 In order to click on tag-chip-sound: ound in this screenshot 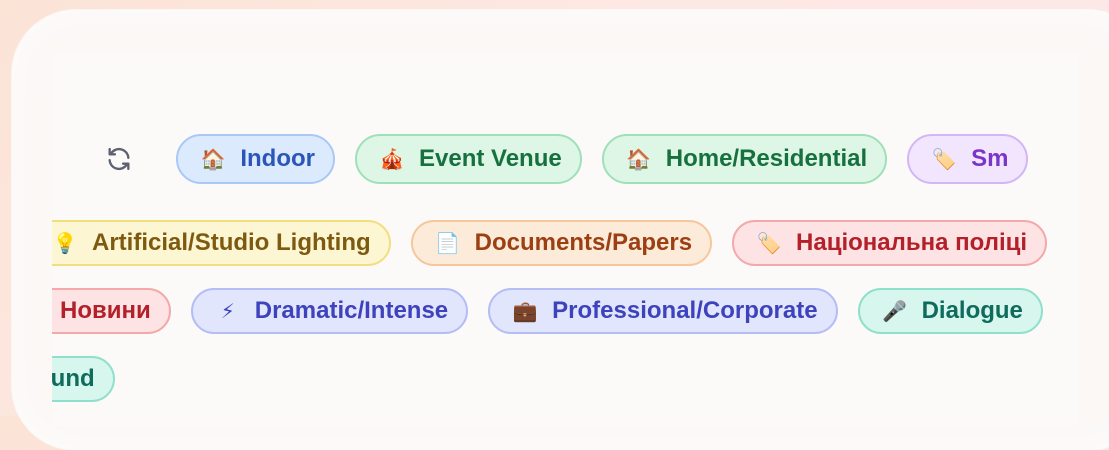, I will do `click(83, 379)`.